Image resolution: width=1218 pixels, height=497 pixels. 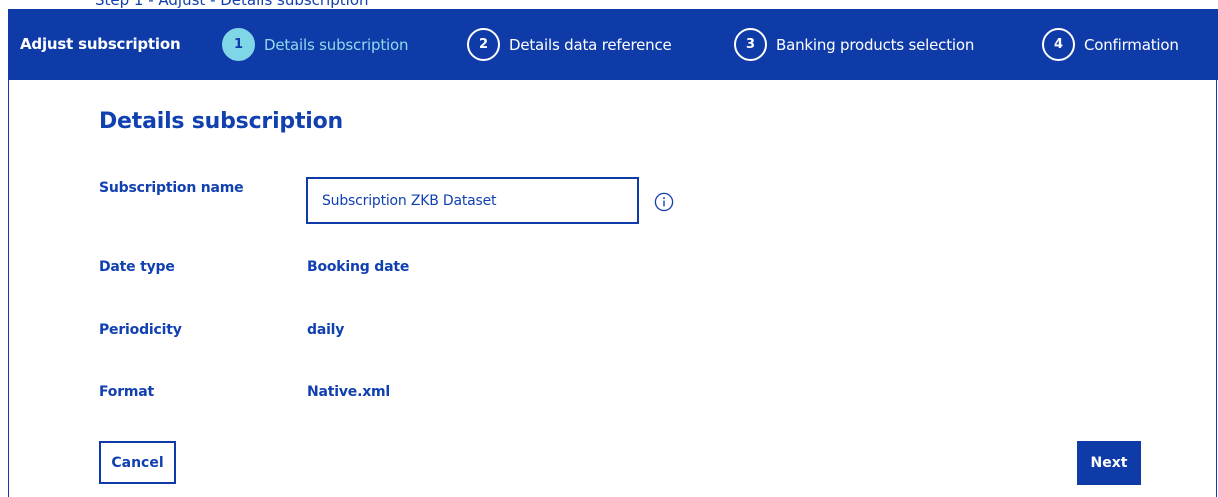 I want to click on page-title: Details subscription, so click(x=221, y=121).